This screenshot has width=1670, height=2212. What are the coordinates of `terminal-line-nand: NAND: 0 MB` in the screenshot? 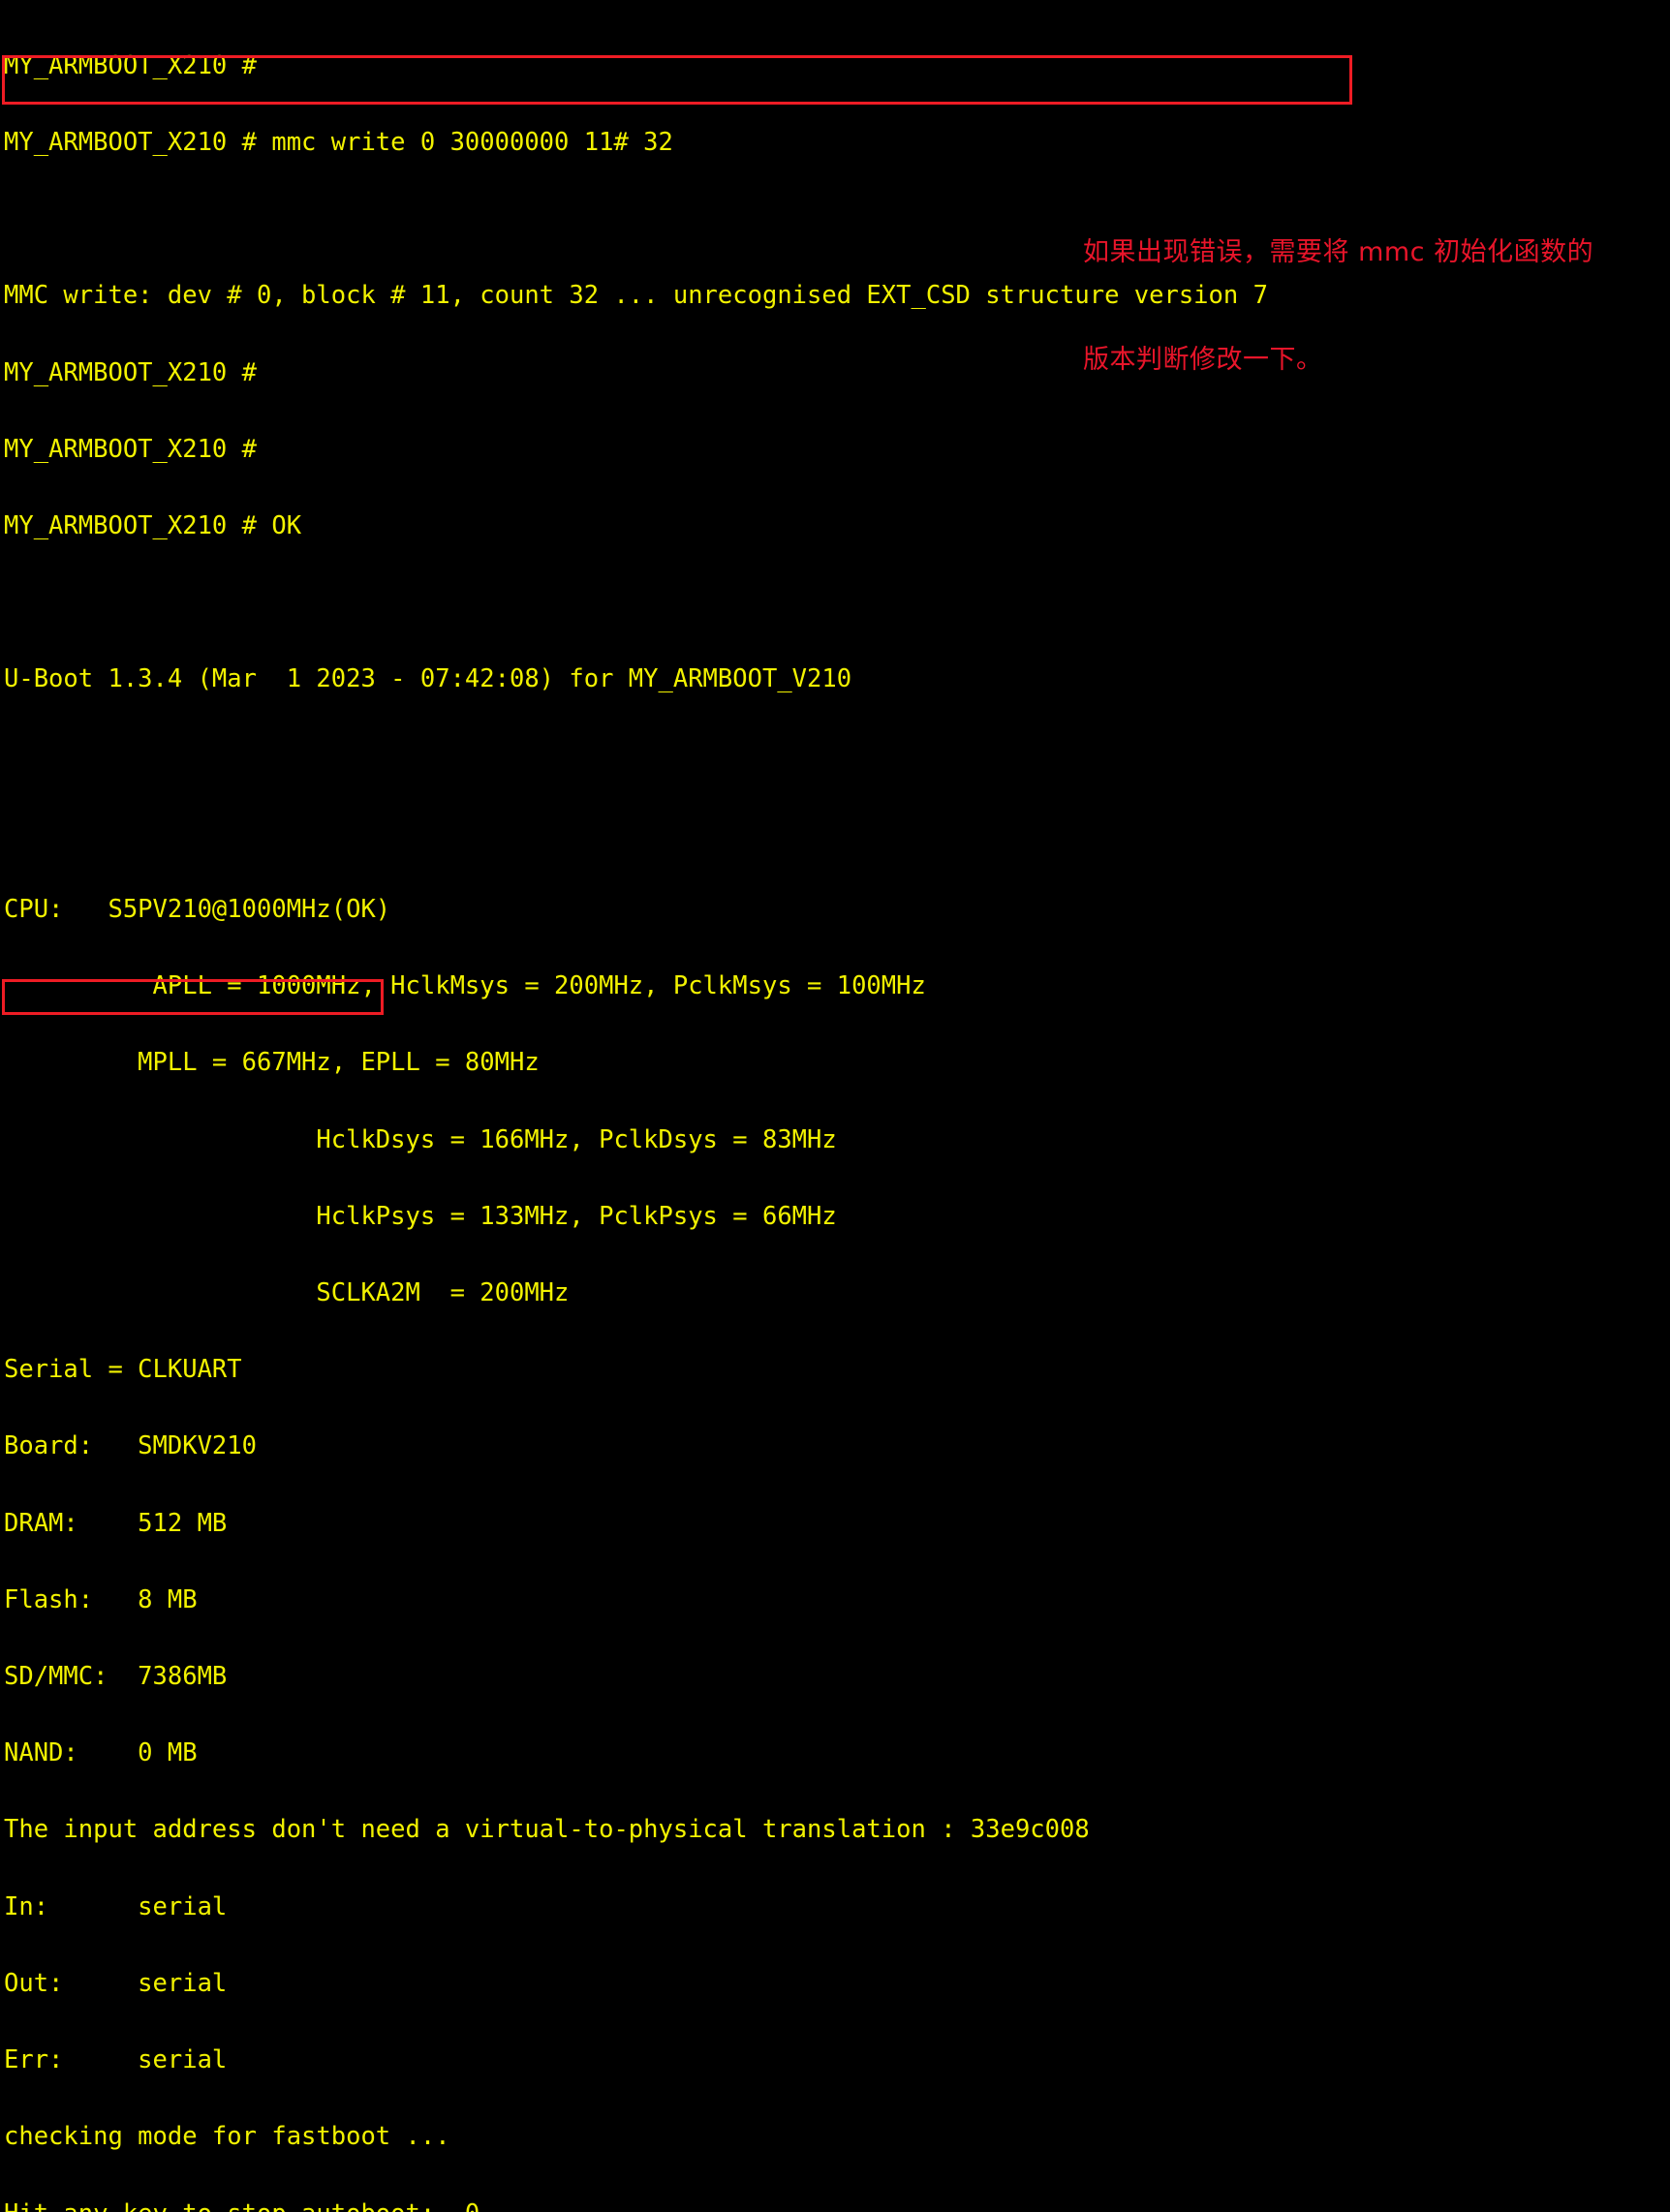 It's located at (837, 1753).